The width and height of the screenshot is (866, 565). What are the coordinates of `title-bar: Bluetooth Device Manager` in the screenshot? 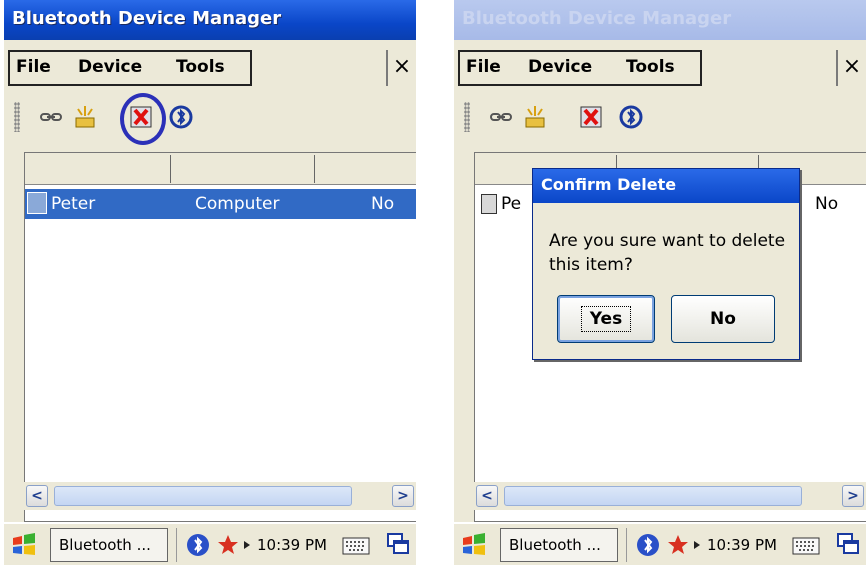 It's located at (210, 20).